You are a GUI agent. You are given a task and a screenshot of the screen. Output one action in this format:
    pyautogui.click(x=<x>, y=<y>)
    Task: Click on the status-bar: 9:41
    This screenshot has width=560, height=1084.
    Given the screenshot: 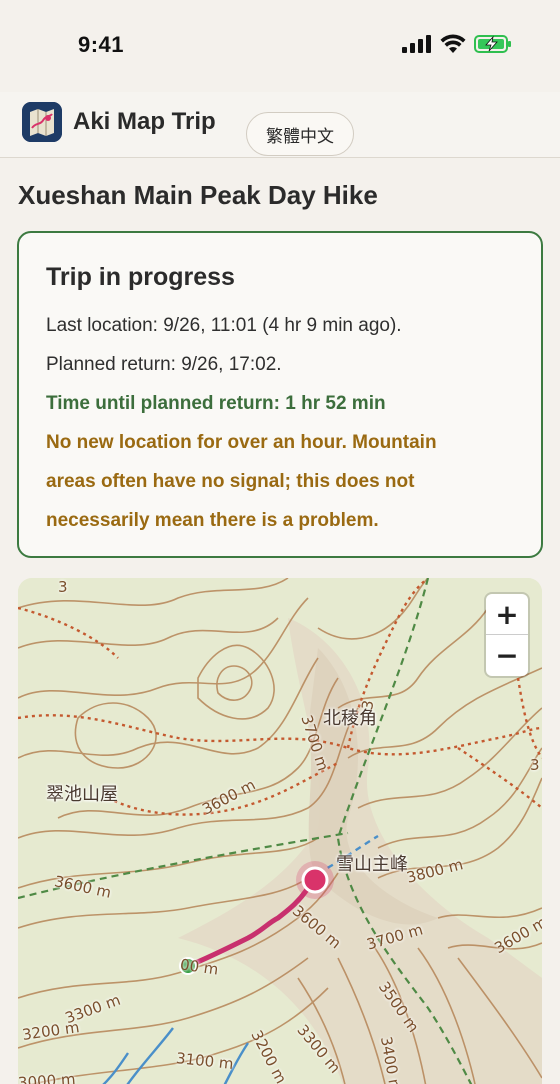 What is the action you would take?
    pyautogui.click(x=280, y=46)
    